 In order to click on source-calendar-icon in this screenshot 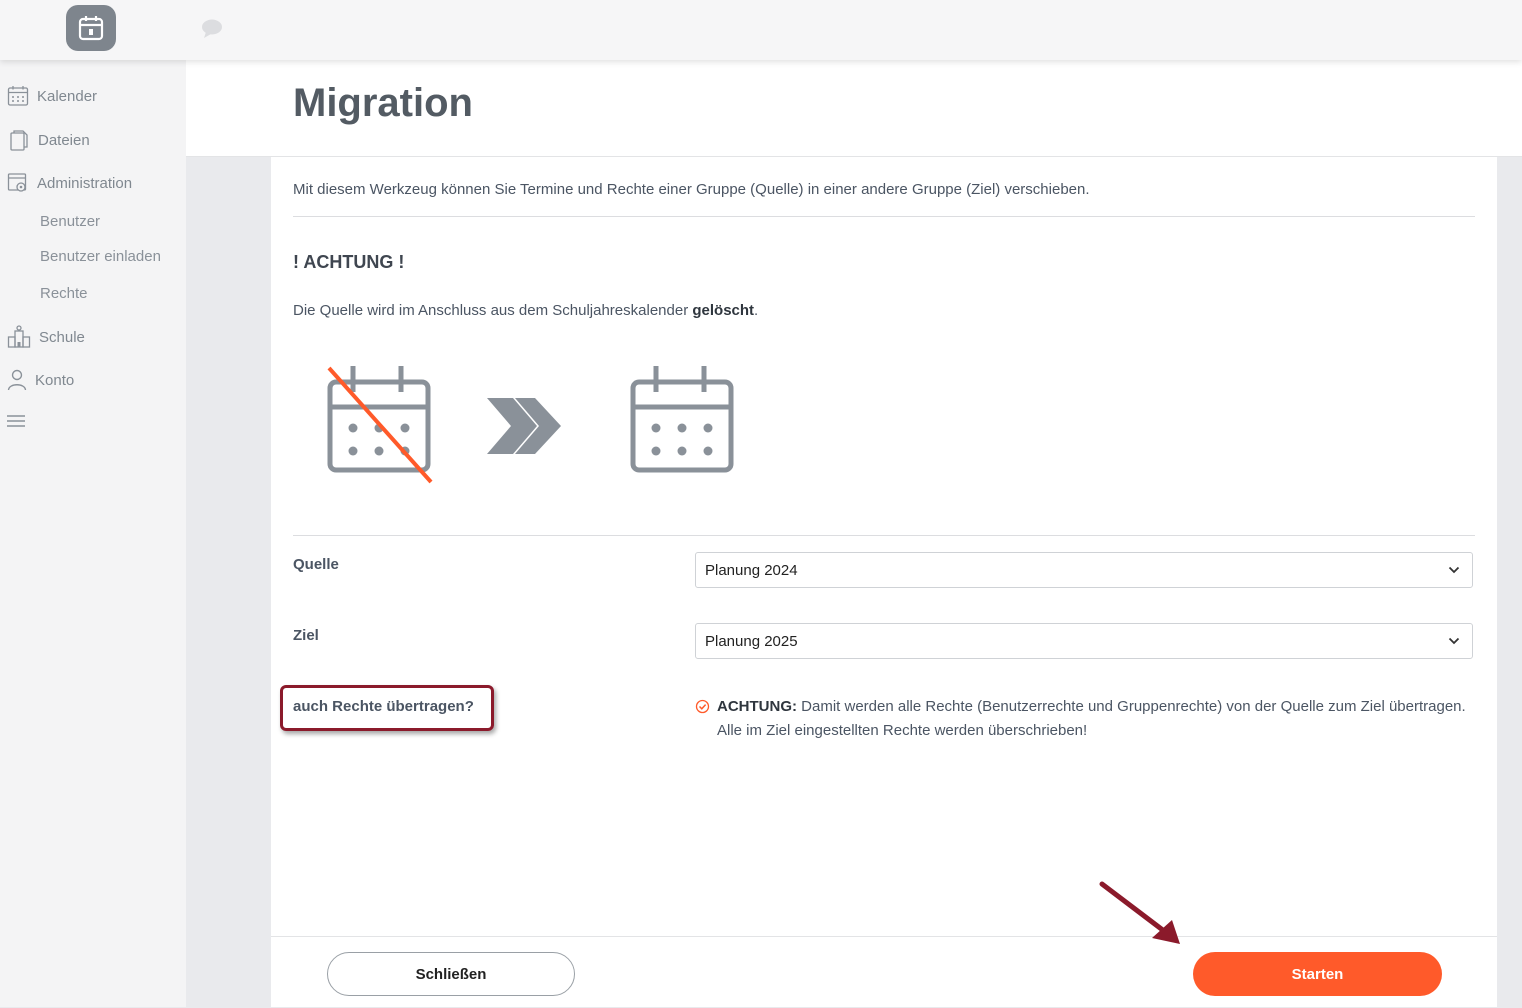, I will do `click(379, 419)`.